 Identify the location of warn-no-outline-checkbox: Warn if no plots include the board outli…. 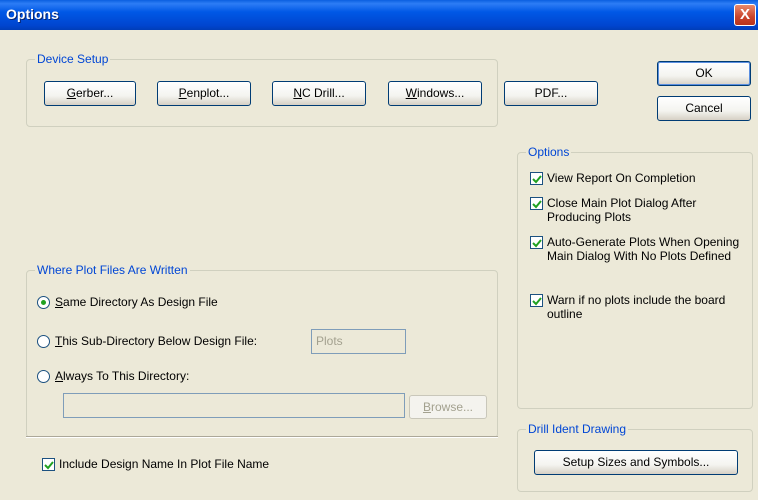
(635, 307).